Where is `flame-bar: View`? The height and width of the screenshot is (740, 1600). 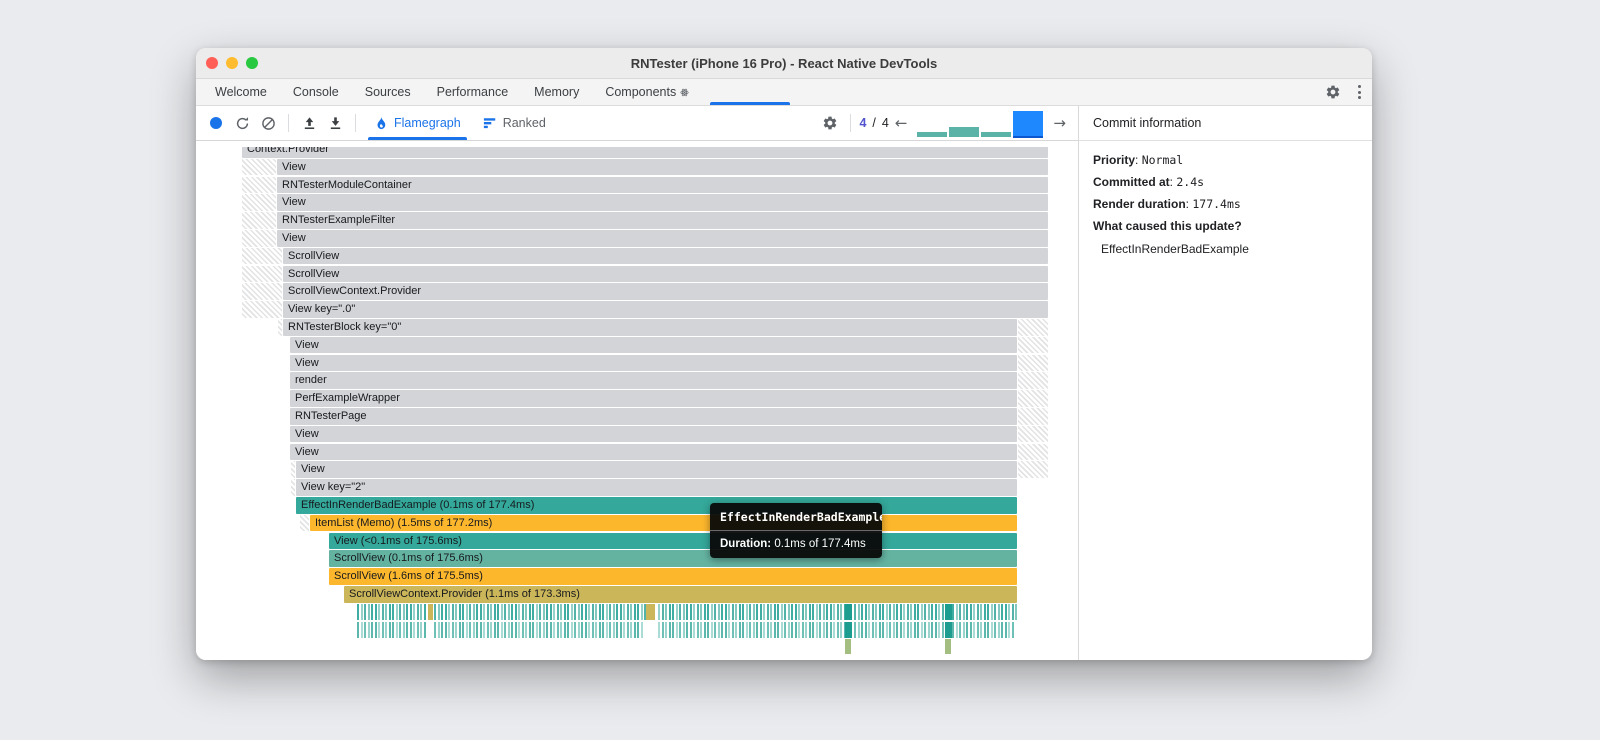
flame-bar: View is located at coordinates (662, 167).